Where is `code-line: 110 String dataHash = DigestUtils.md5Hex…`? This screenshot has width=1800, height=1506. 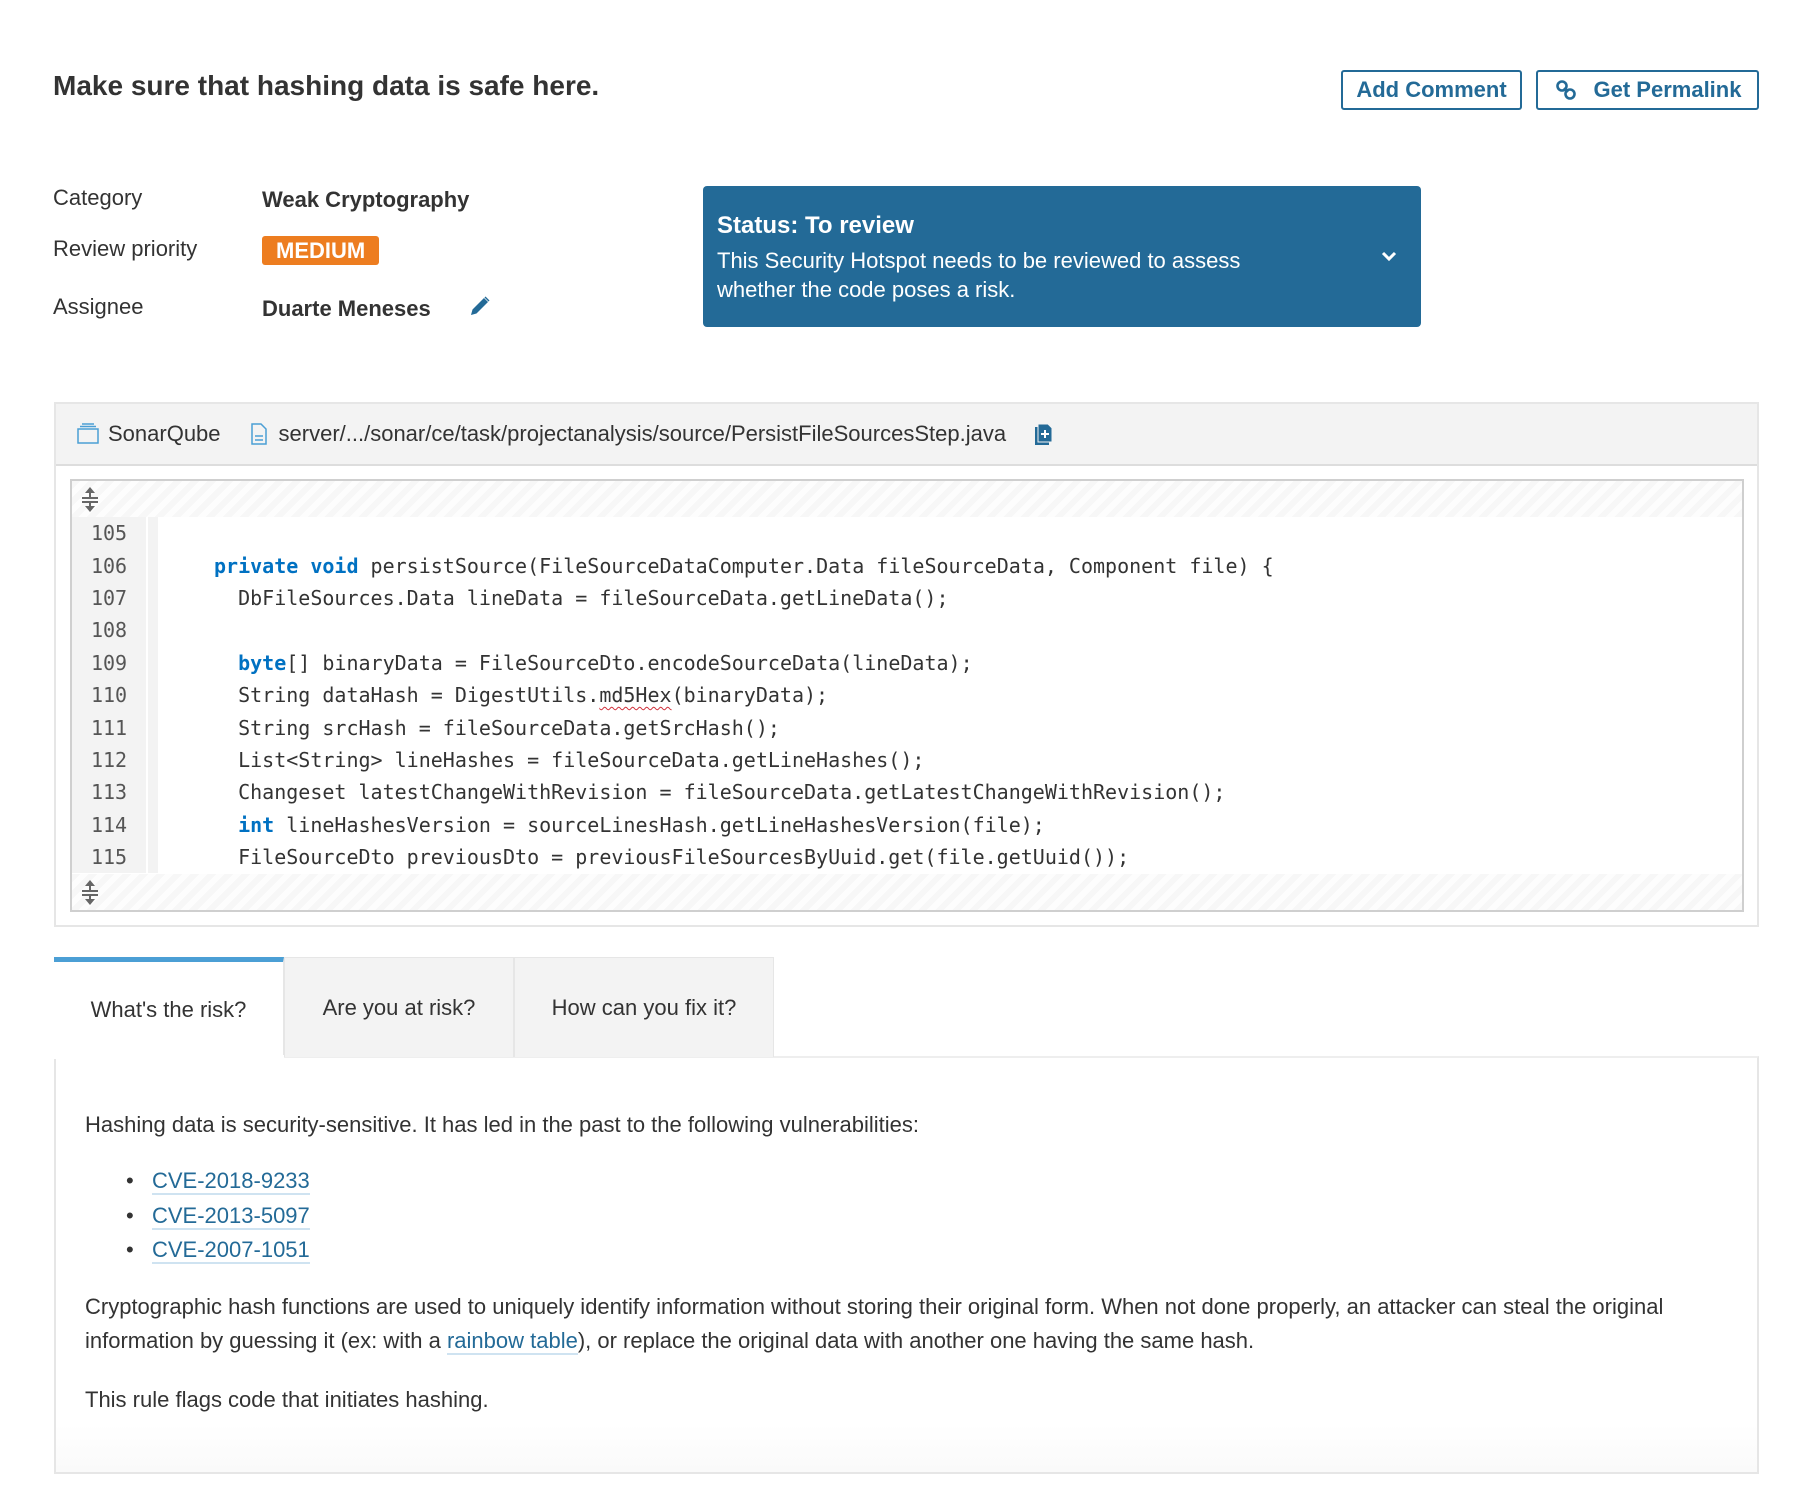
code-line: 110 String dataHash = DigestUtils.md5Hex… is located at coordinates (907, 695).